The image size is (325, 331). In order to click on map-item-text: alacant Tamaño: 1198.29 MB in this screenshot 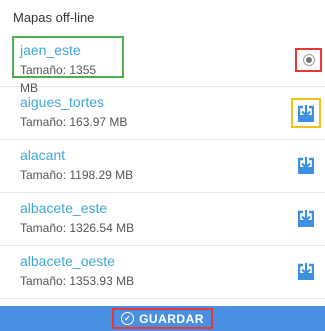, I will do `click(76, 165)`.